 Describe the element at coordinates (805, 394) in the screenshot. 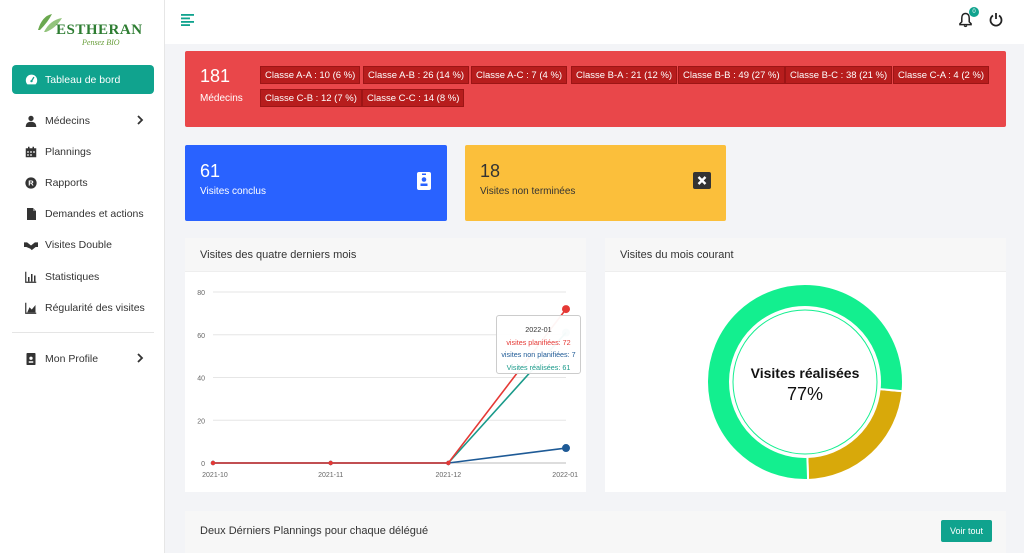

I see `donut-center-percent: 77%` at that location.